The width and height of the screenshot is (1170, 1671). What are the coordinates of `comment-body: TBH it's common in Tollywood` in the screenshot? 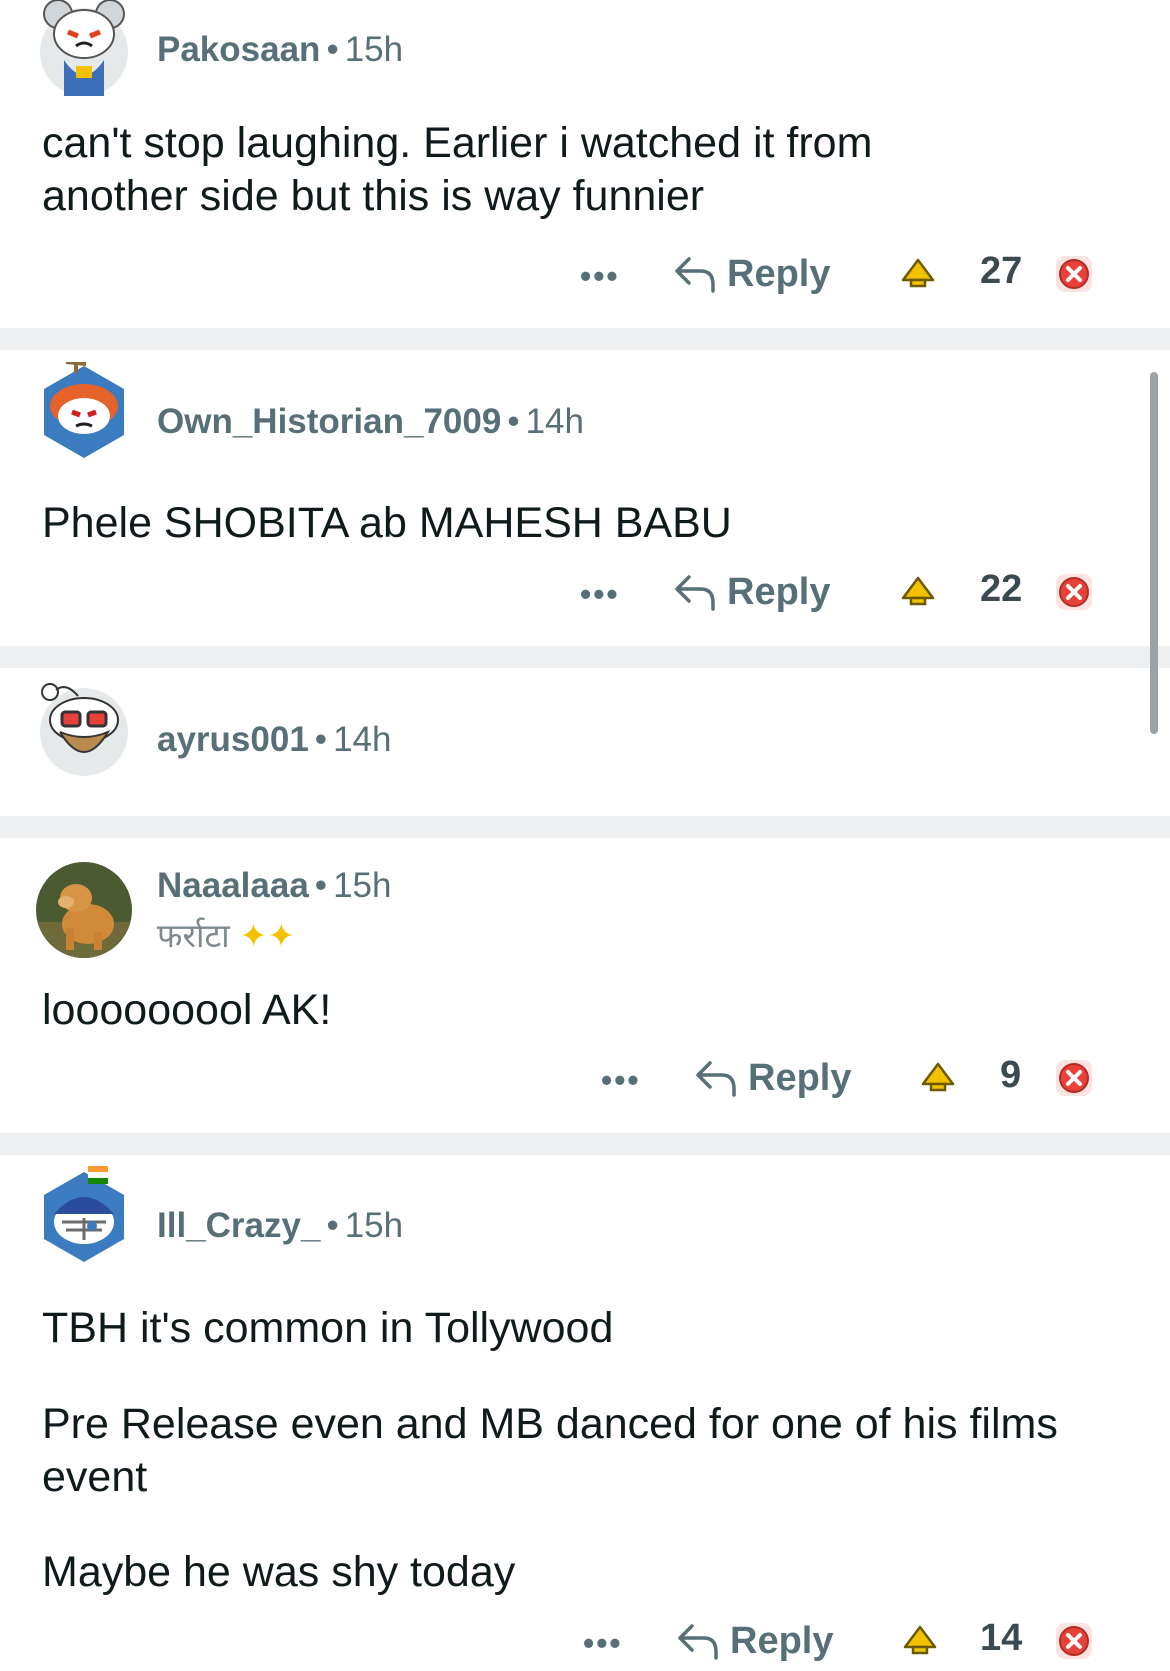 It's located at (327, 1328).